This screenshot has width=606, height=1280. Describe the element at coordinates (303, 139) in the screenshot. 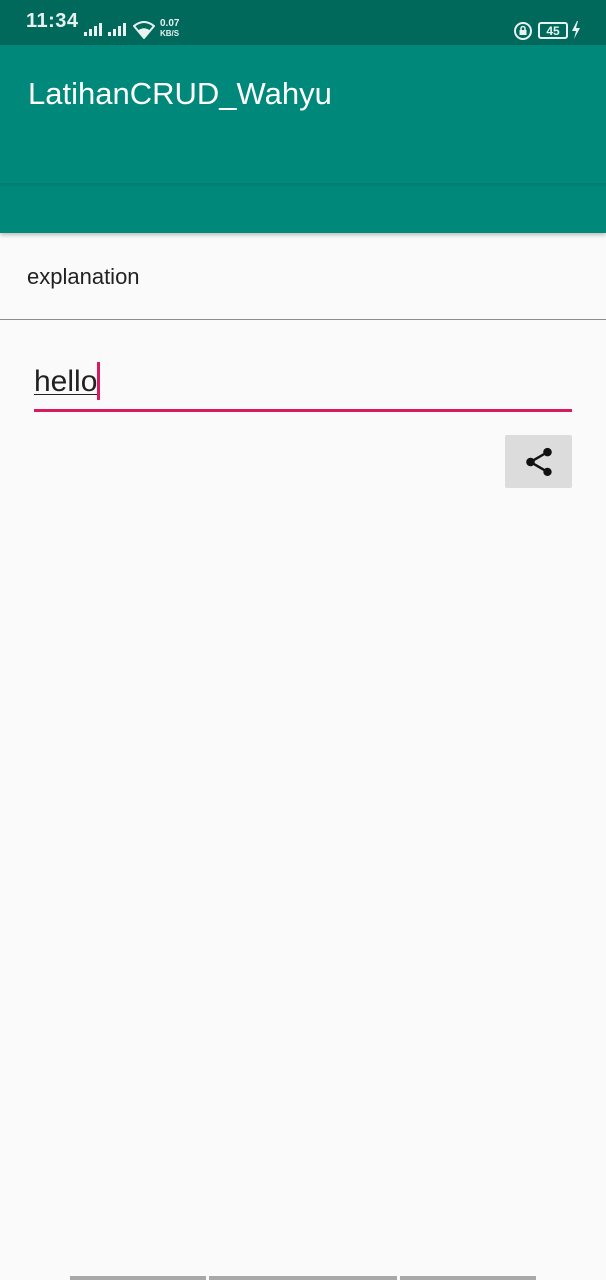

I see `app-bar: LatihanCRUD_Wahyu` at that location.